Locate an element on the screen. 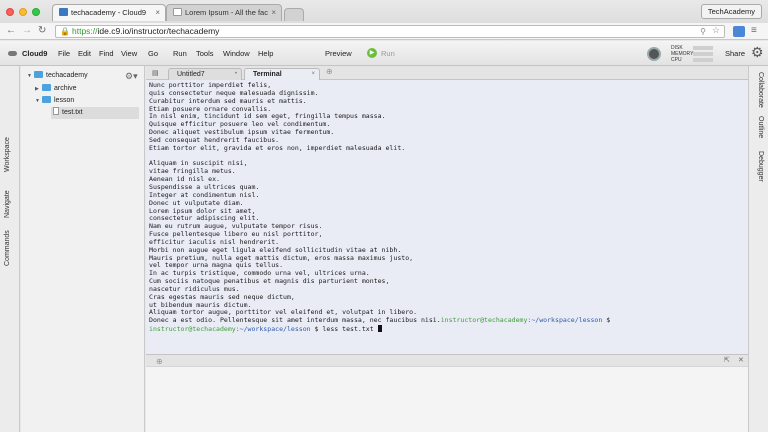  disk-bar is located at coordinates (703, 48).